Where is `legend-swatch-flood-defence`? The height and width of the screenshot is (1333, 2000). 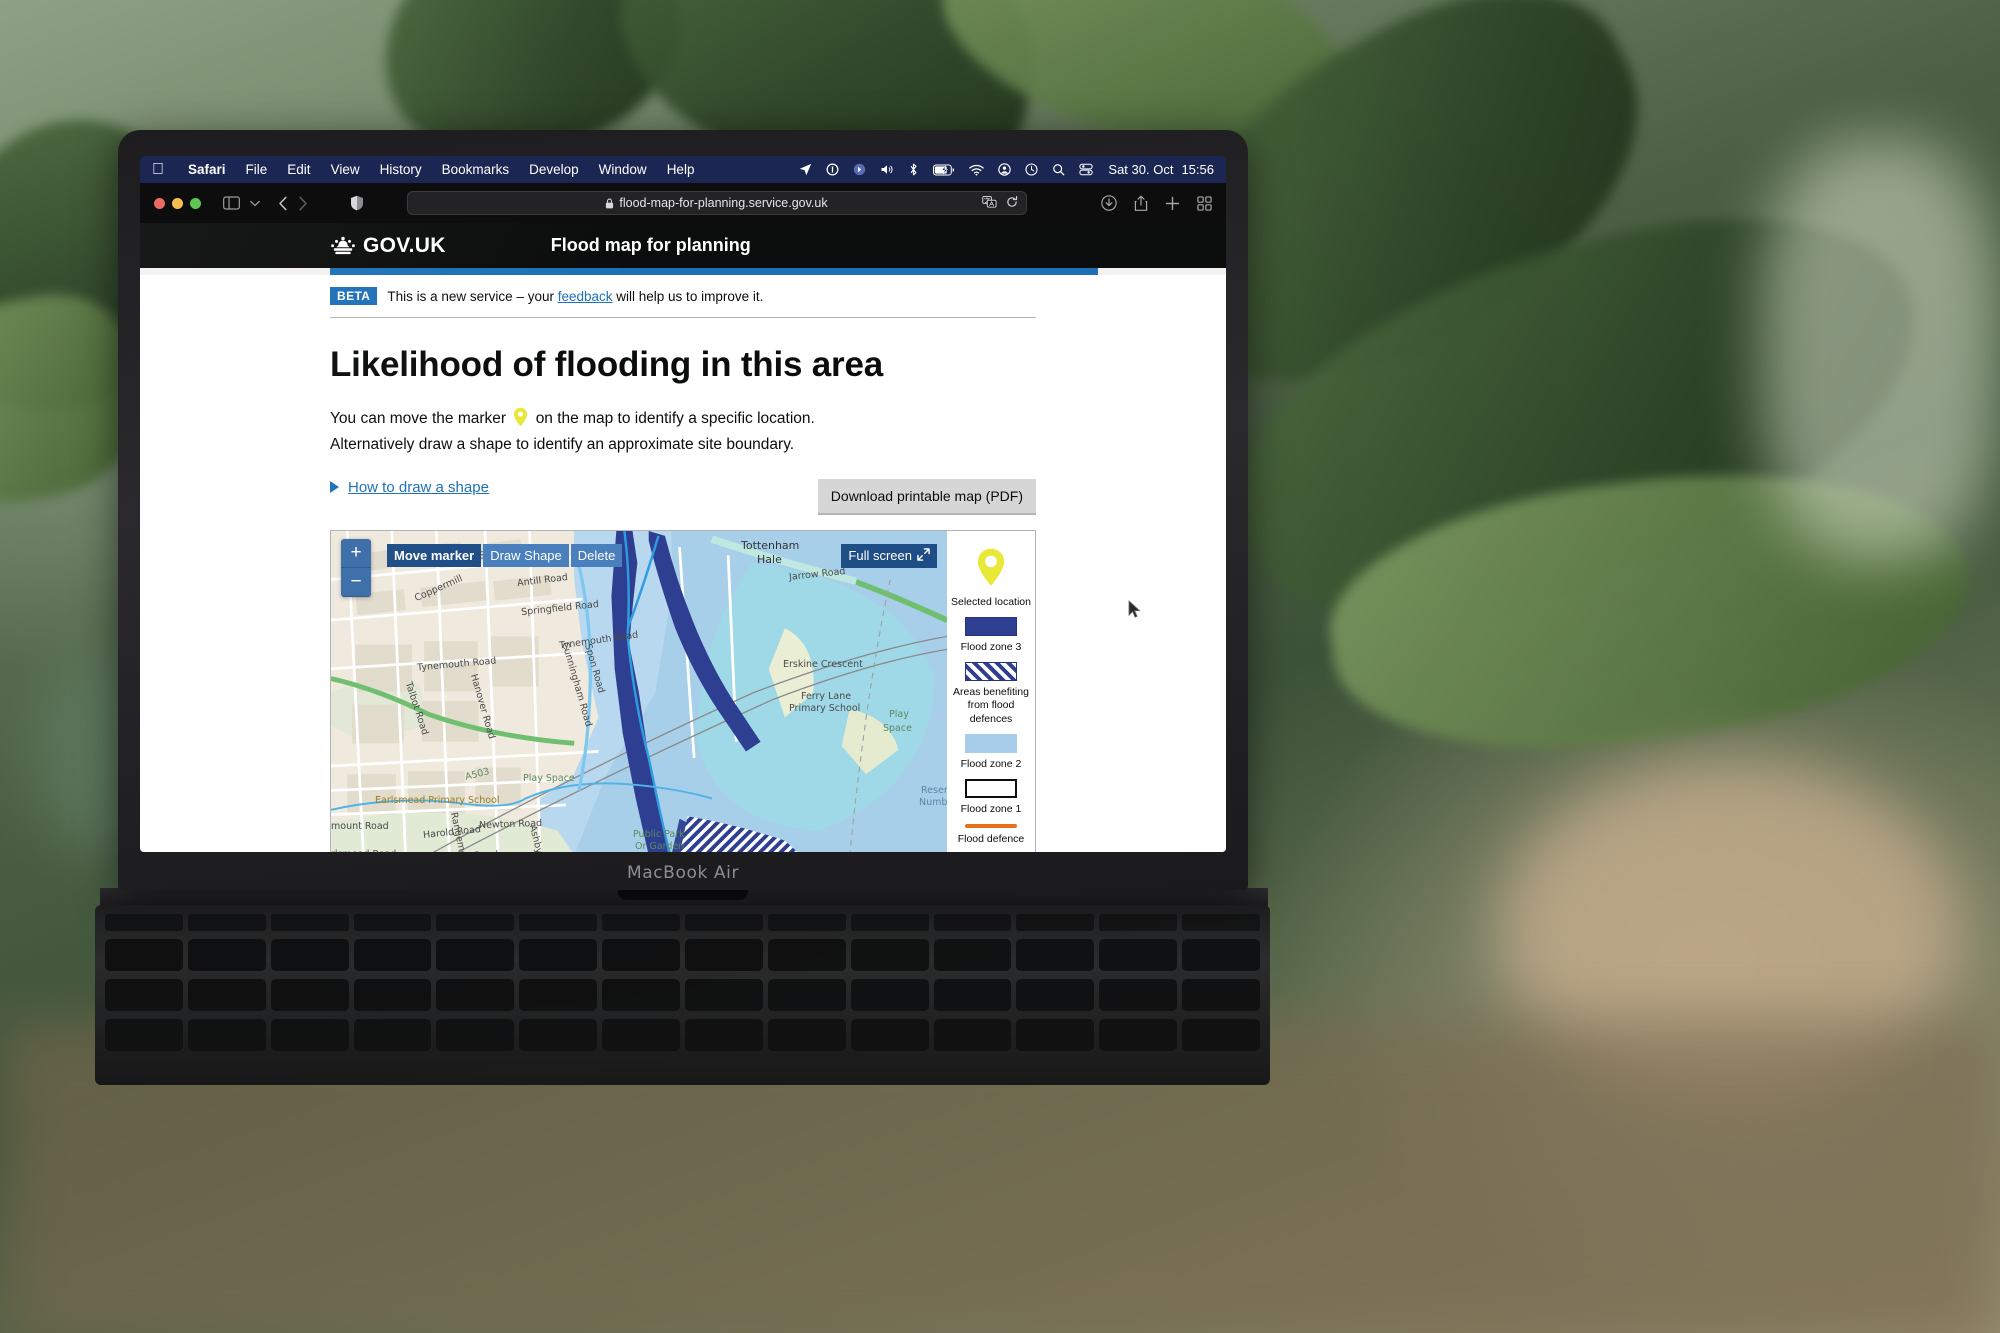
legend-swatch-flood-defence is located at coordinates (991, 825).